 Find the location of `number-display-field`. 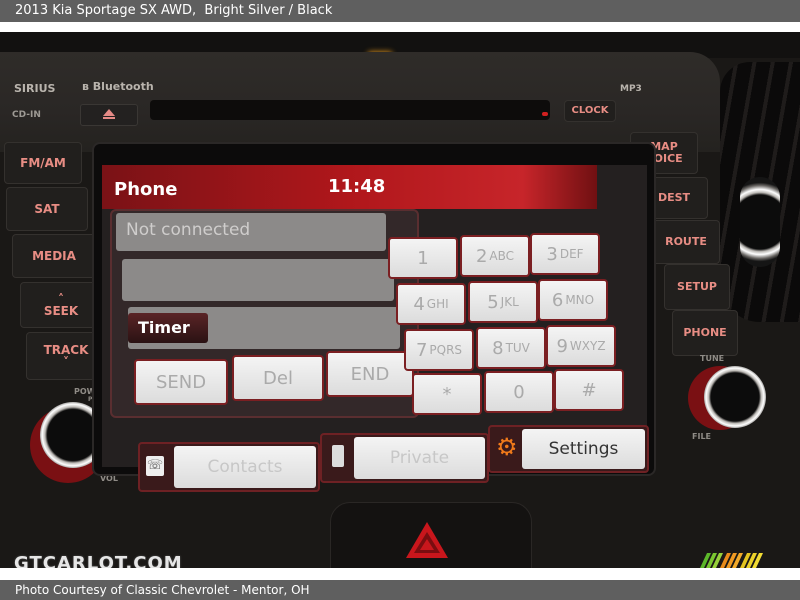

number-display-field is located at coordinates (258, 280).